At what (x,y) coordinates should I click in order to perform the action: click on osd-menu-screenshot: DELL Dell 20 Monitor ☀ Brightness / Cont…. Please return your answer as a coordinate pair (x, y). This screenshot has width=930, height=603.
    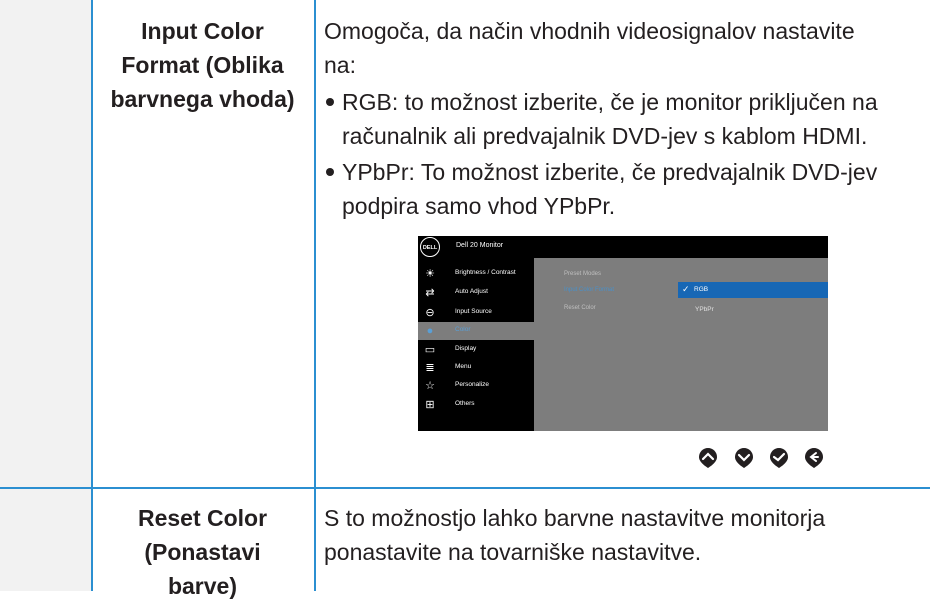
    Looking at the image, I should click on (623, 333).